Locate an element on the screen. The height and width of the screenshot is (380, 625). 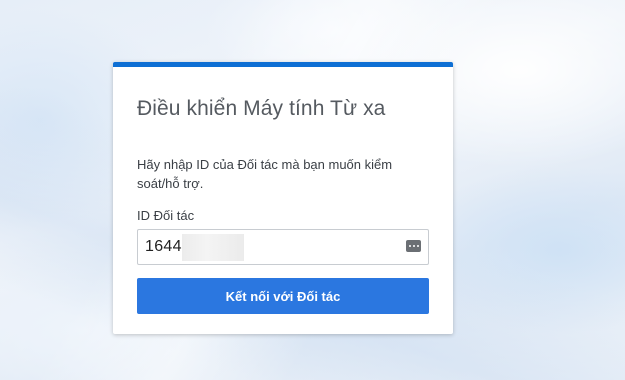
dialog-title: Điều khiển Máy tính Từ xa is located at coordinates (261, 108).